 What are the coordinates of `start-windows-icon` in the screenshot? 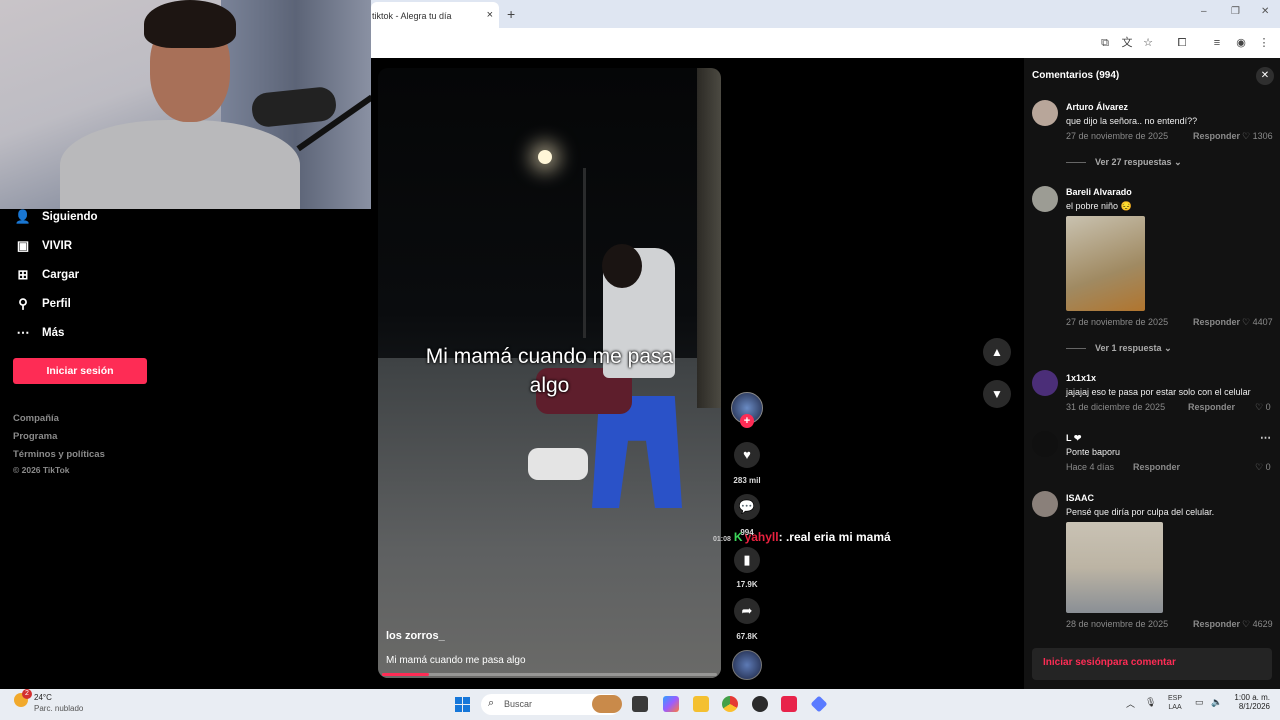 It's located at (462, 704).